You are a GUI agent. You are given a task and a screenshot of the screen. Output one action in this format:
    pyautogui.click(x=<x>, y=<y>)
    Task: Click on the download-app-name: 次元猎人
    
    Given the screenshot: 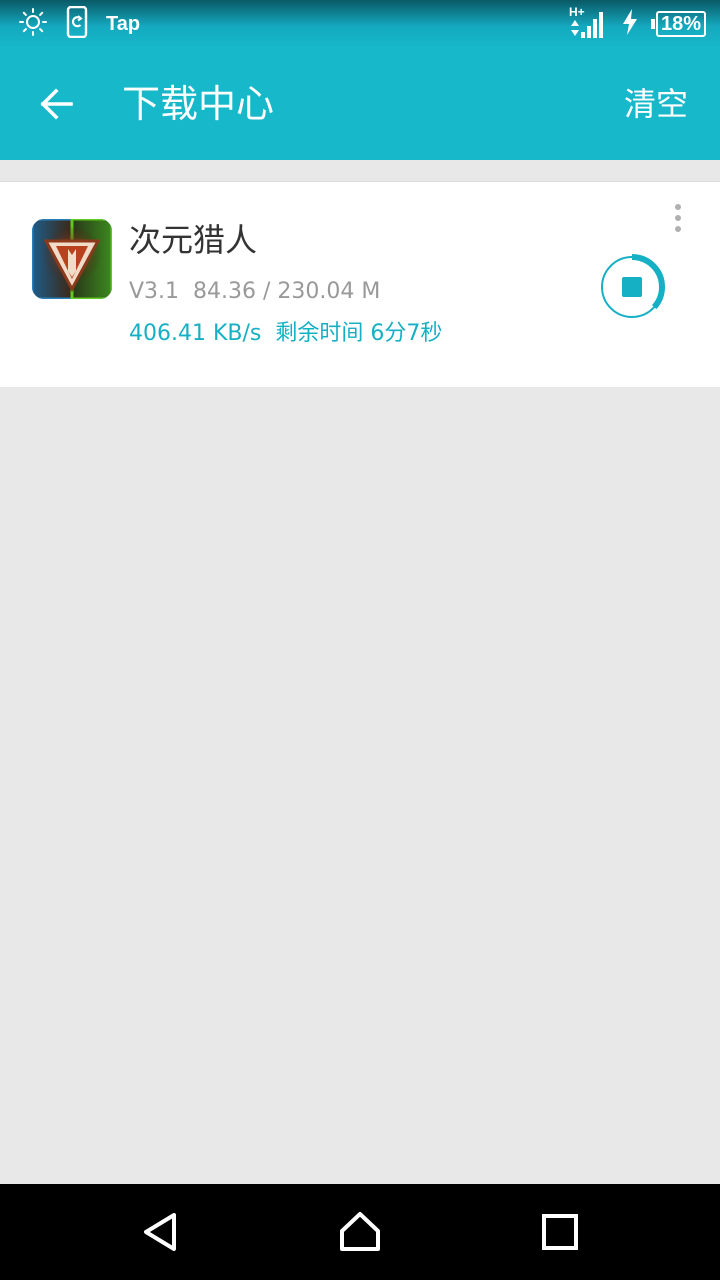 What is the action you would take?
    pyautogui.click(x=193, y=240)
    